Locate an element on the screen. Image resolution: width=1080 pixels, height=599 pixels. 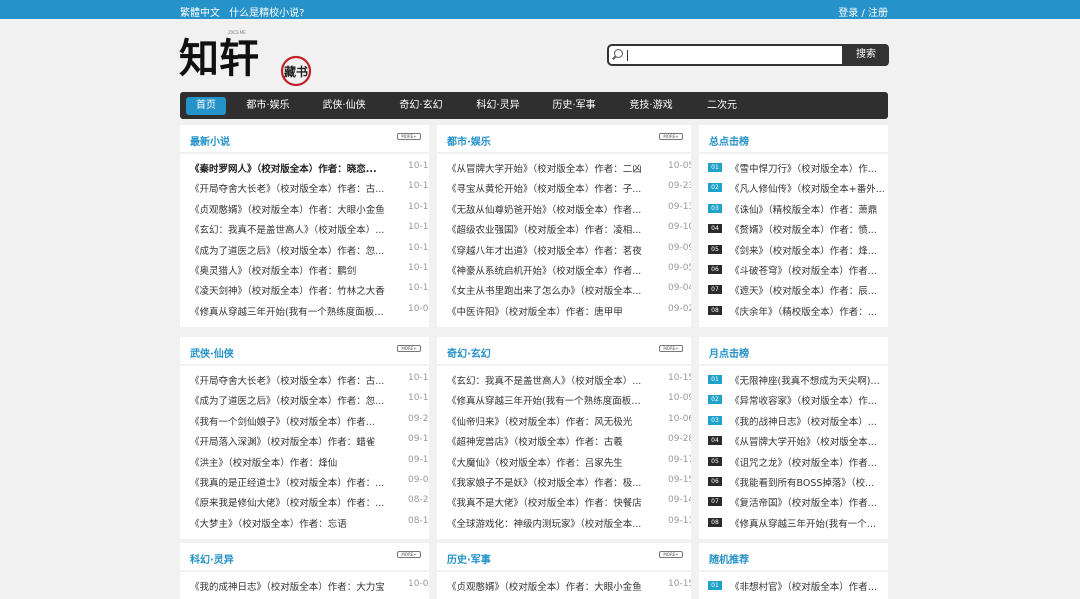
login-register-link: 登录 / 注册 is located at coordinates (863, 11).